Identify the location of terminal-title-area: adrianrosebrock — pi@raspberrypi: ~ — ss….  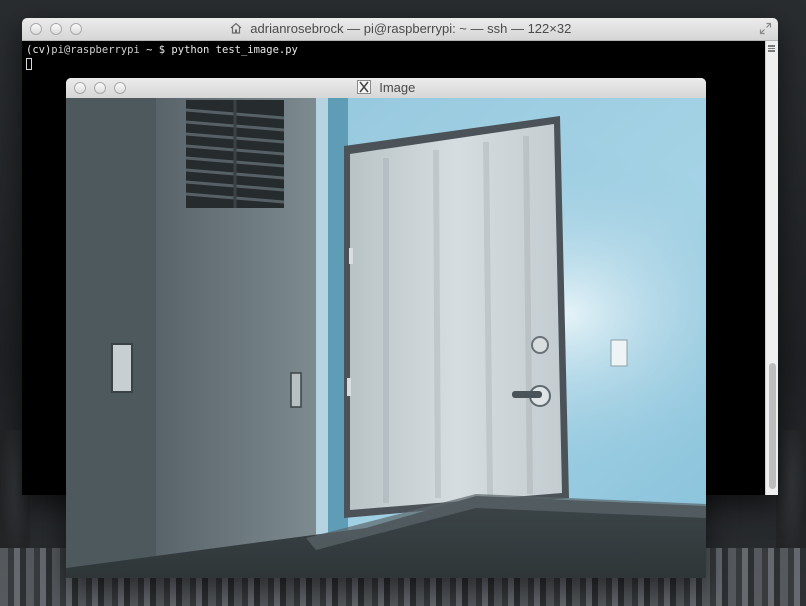
(400, 28).